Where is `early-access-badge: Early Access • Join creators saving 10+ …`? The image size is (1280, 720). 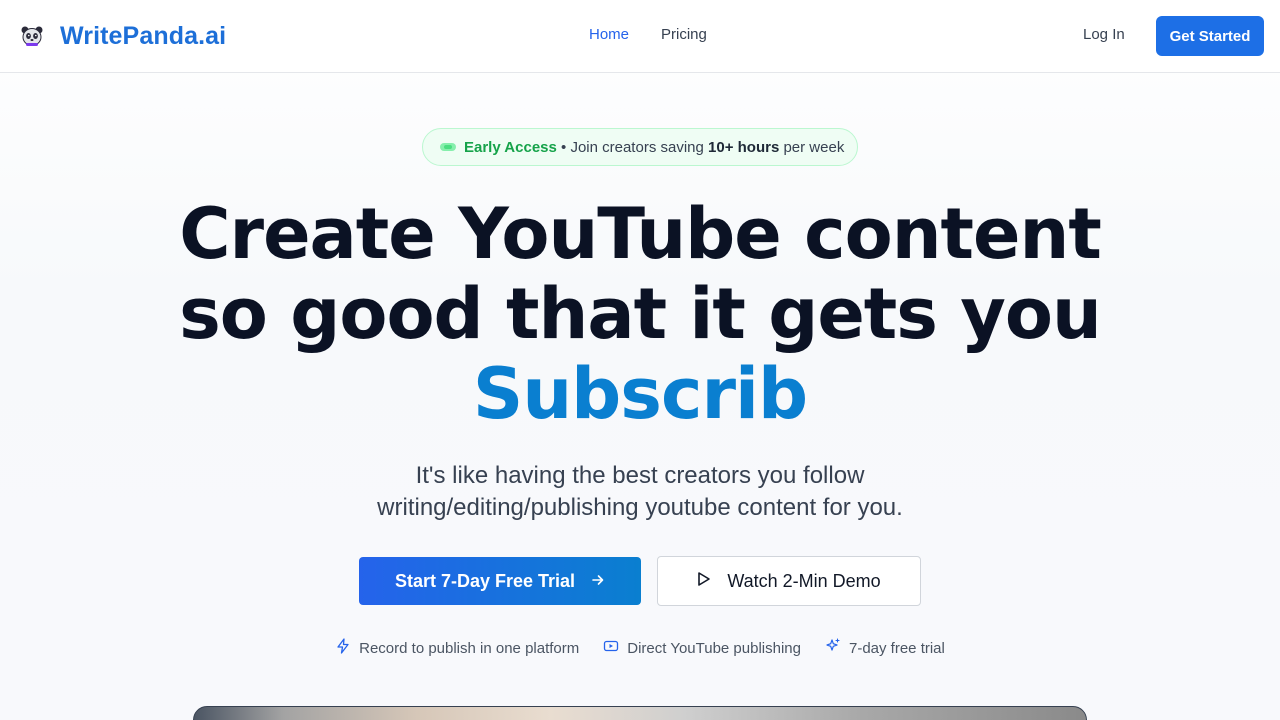
early-access-badge: Early Access • Join creators saving 10+ … is located at coordinates (640, 147).